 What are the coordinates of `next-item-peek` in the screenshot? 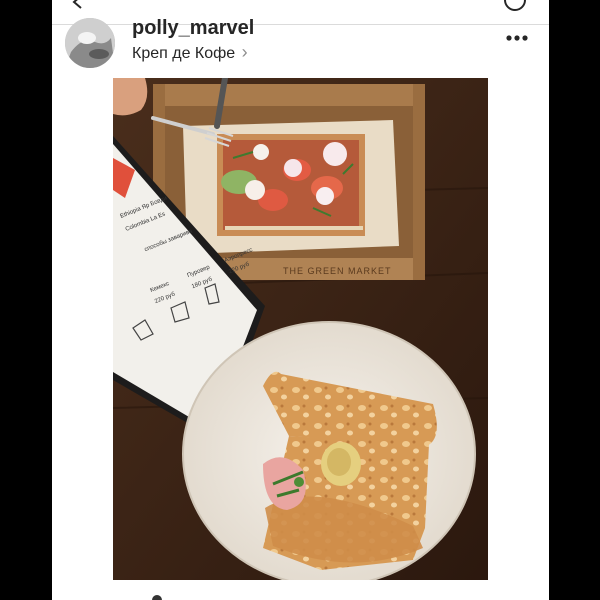 It's located at (157, 597).